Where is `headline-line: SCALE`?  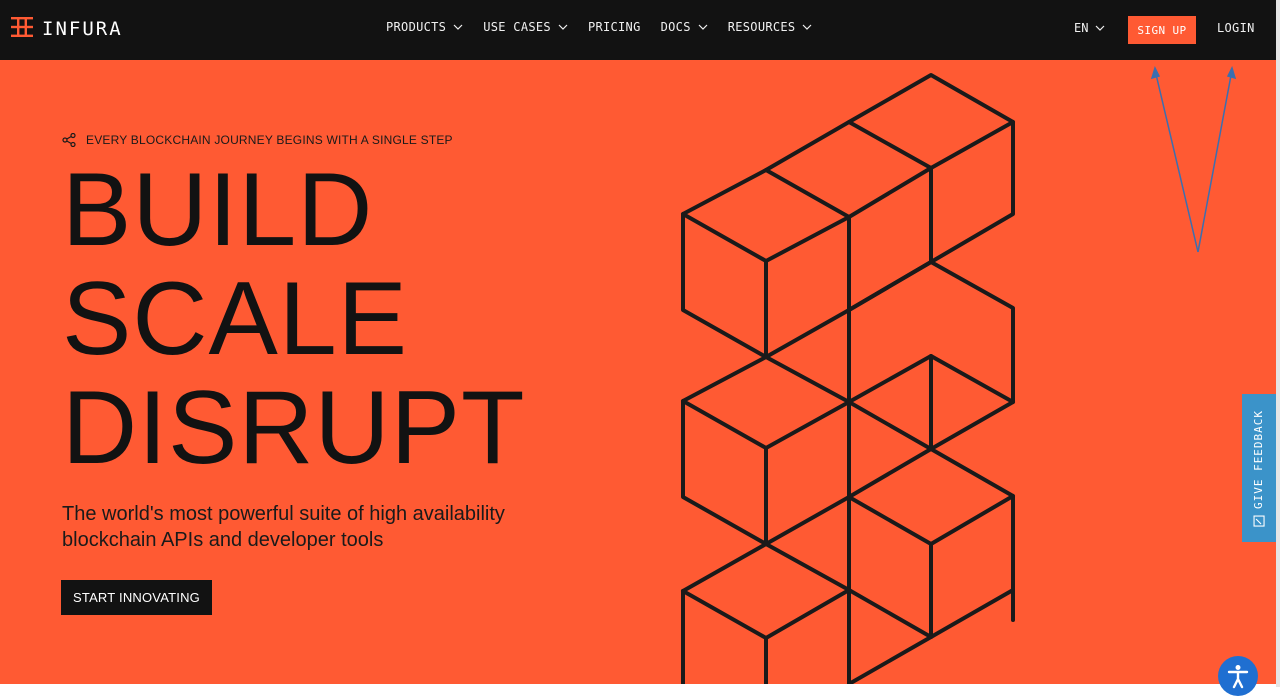
headline-line: SCALE is located at coordinates (235, 319).